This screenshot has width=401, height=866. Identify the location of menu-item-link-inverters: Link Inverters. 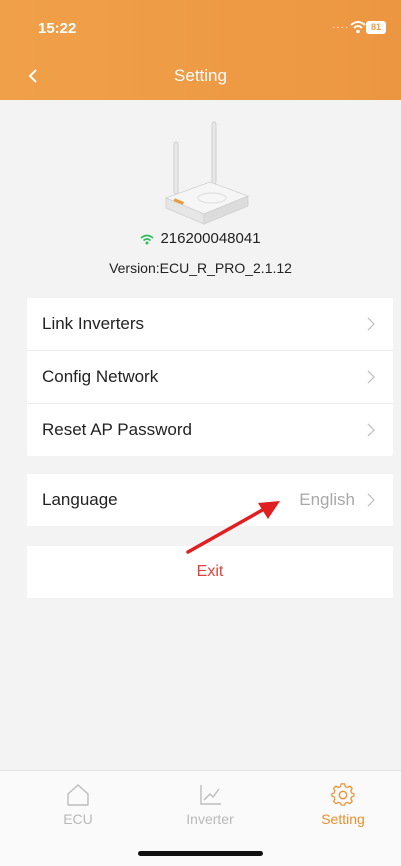
(210, 324).